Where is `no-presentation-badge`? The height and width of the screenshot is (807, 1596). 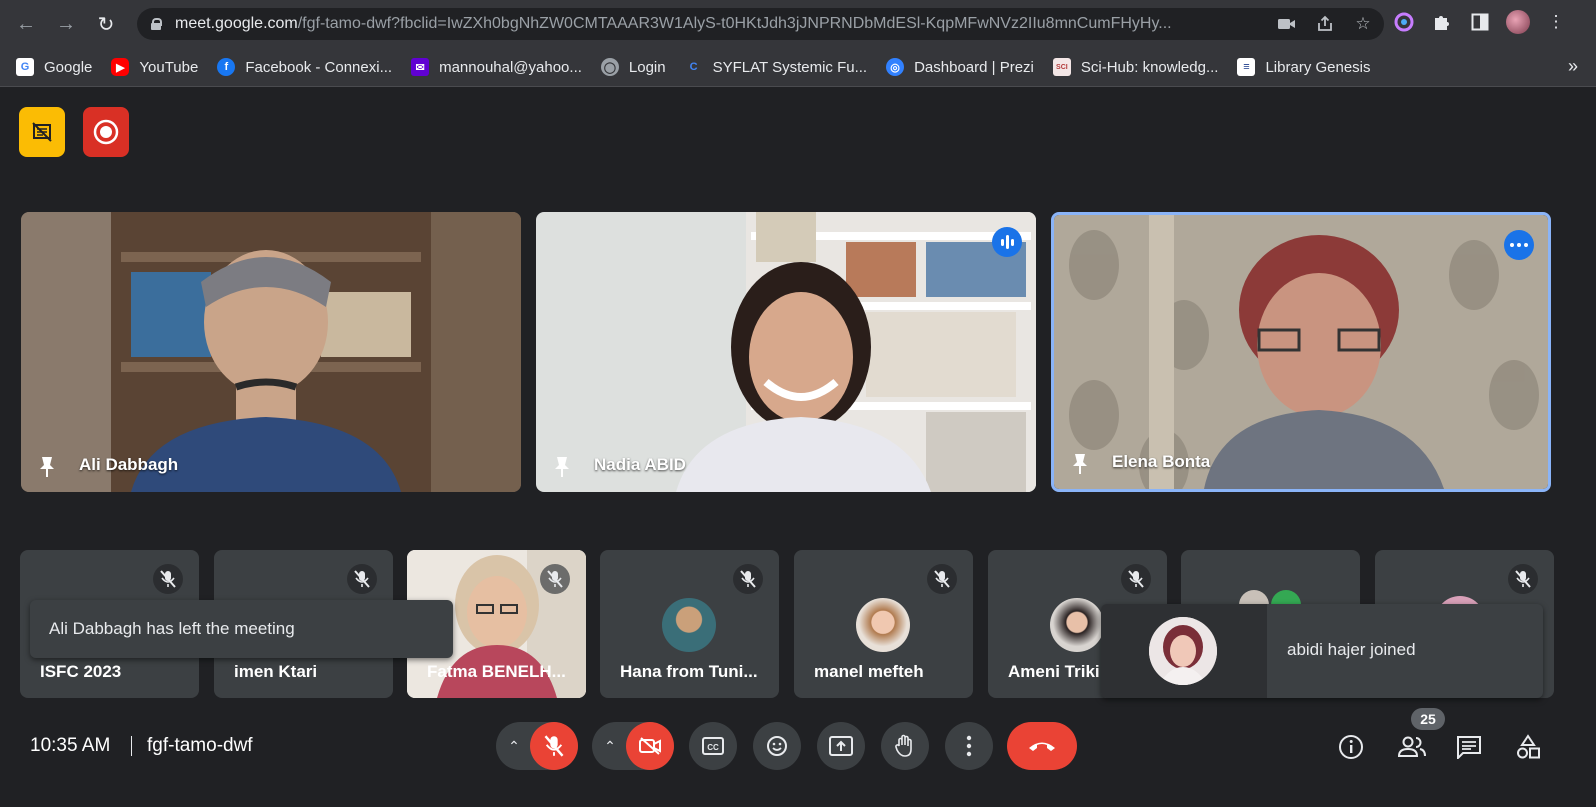
no-presentation-badge is located at coordinates (42, 132).